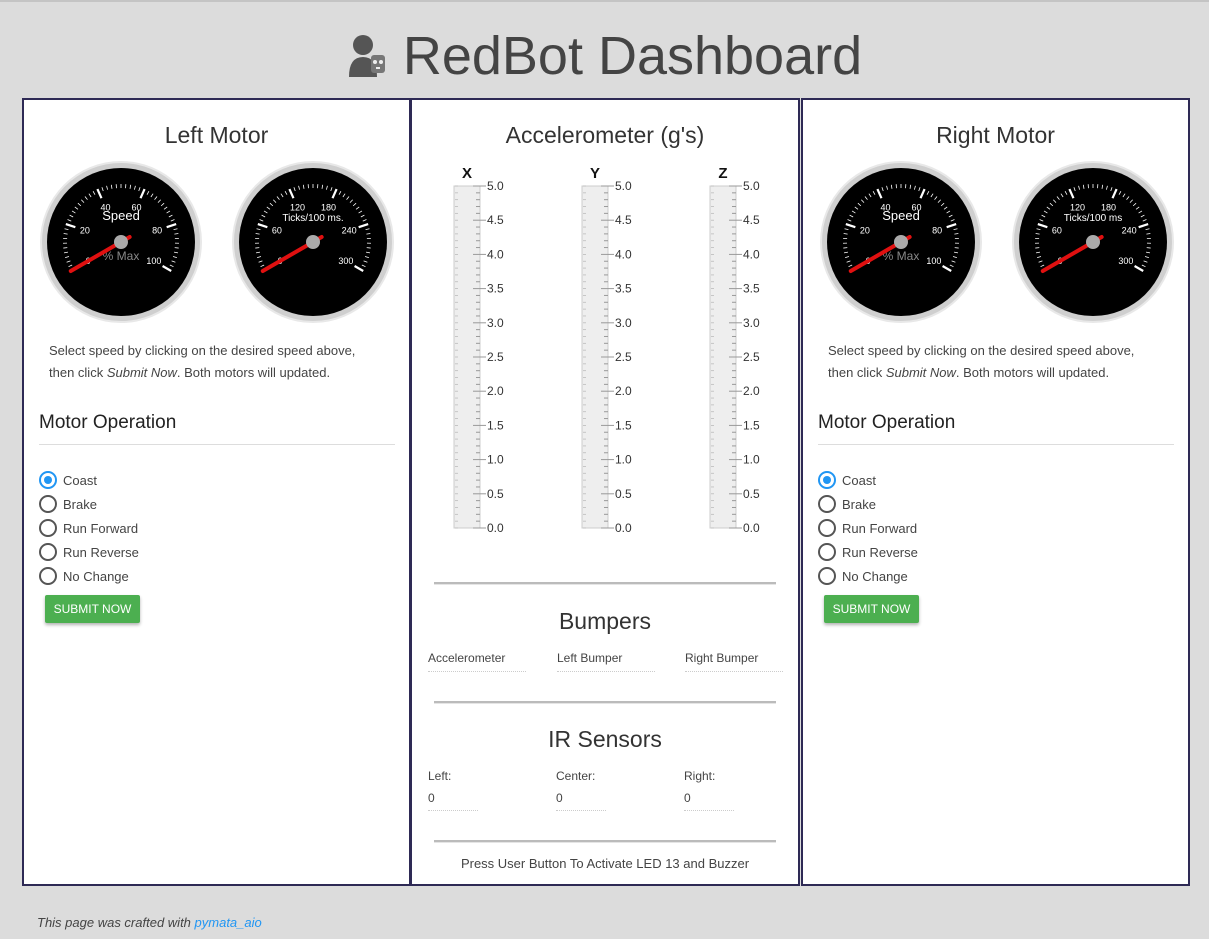 This screenshot has width=1209, height=939. I want to click on bumper-left-field, so click(606, 671).